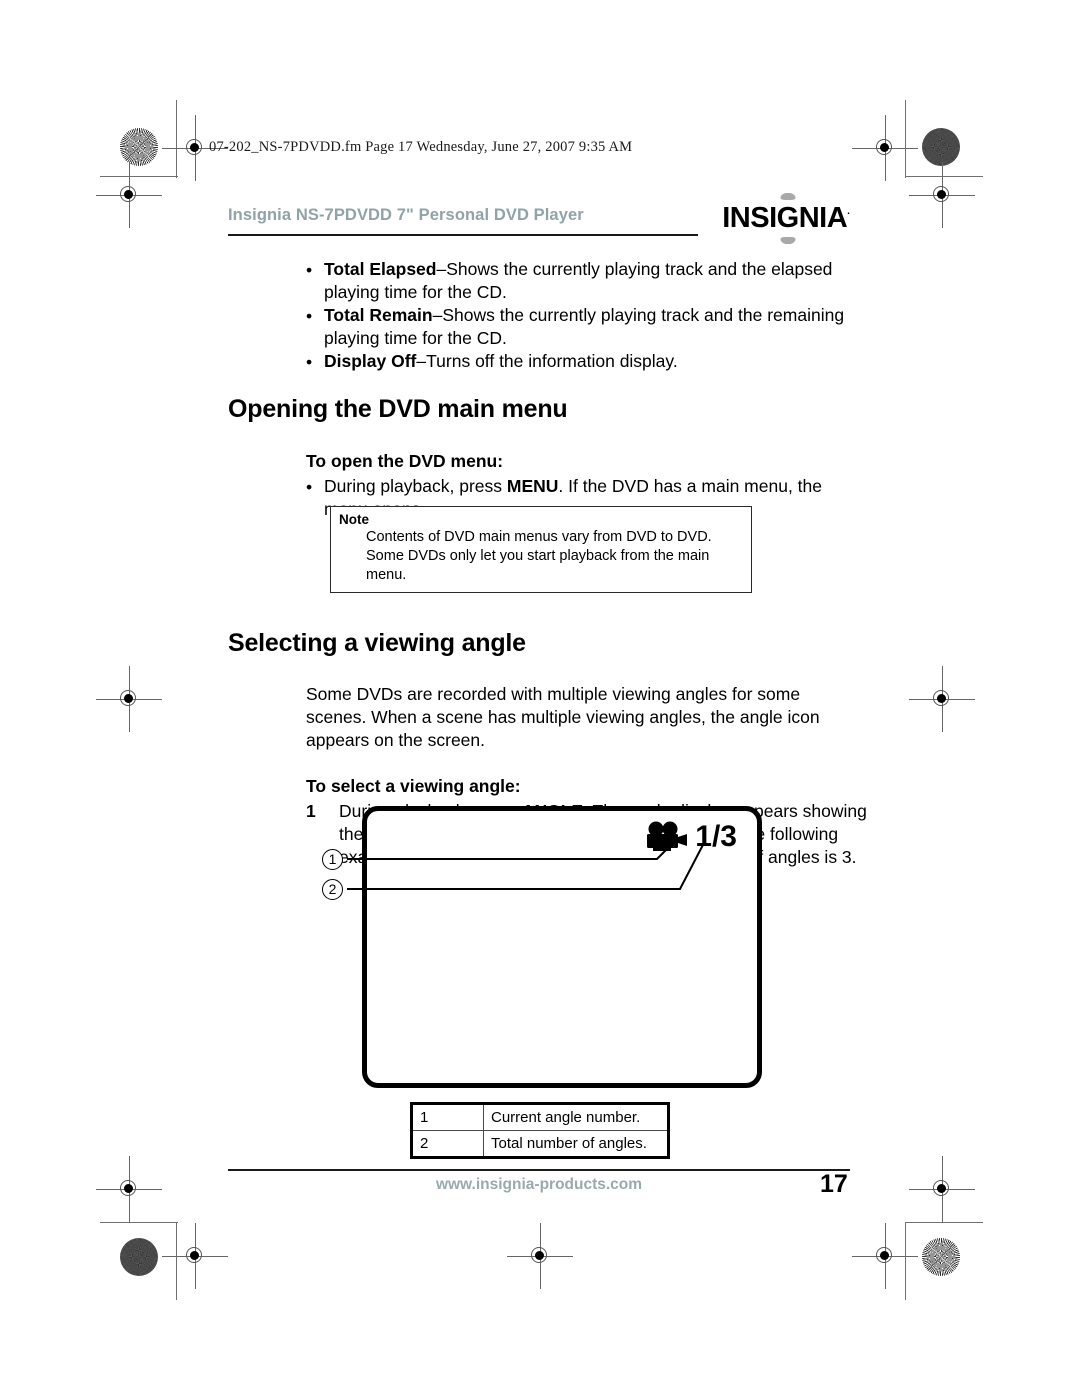 This screenshot has height=1397, width=1080. What do you see at coordinates (540, 1256) in the screenshot?
I see `registration-mark-bottom-center` at bounding box center [540, 1256].